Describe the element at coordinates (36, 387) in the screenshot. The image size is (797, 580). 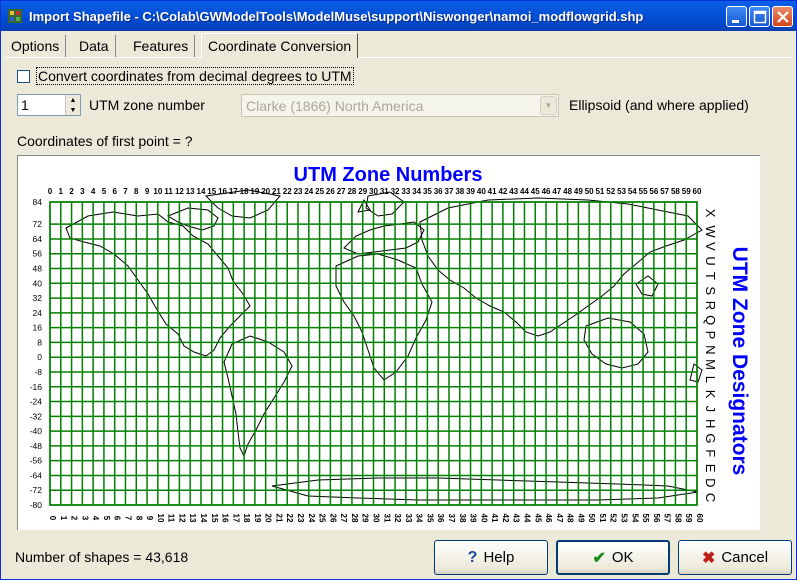
I see `latitude-label: -16` at that location.